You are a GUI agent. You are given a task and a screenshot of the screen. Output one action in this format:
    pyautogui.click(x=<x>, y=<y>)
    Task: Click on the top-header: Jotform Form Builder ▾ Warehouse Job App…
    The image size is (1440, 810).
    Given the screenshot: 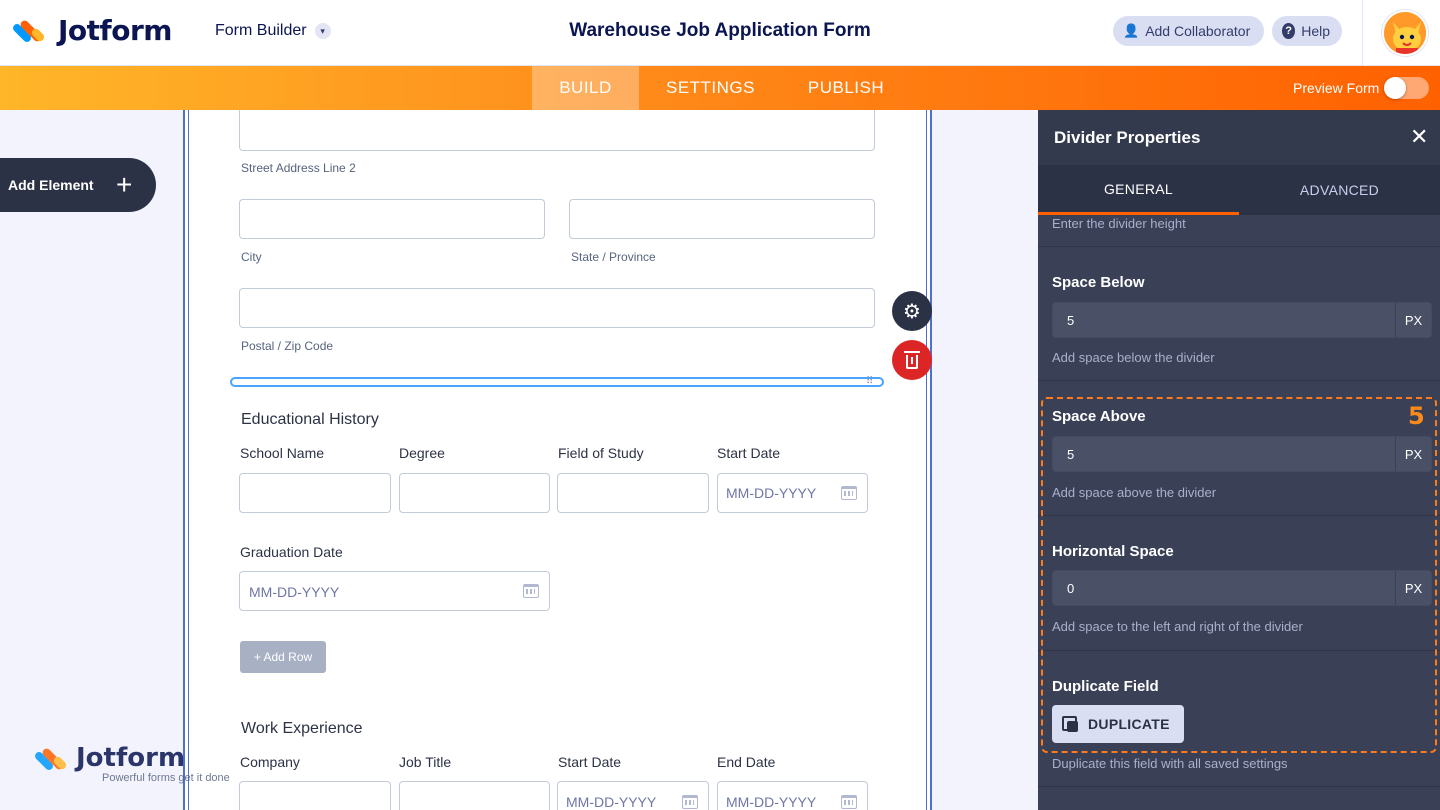 What is the action you would take?
    pyautogui.click(x=720, y=33)
    